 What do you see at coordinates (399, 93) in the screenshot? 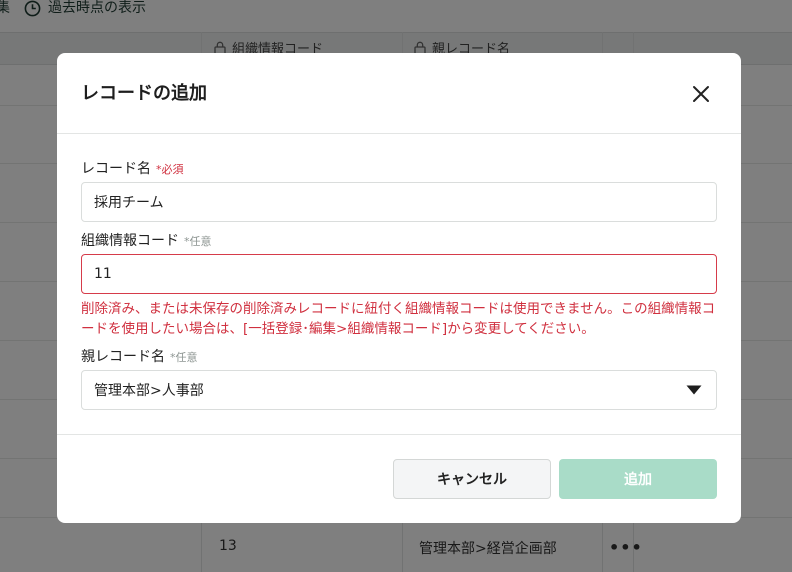
I see `dialog-header: レコードの追加` at bounding box center [399, 93].